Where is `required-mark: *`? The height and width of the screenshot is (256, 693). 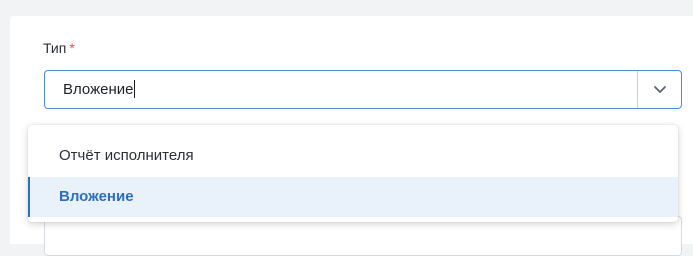
required-mark: * is located at coordinates (72, 48).